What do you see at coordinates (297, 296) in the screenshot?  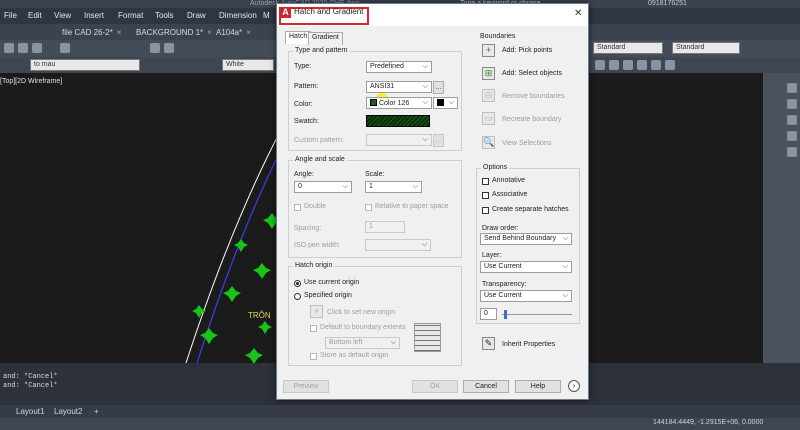 I see `specified-origin-radio` at bounding box center [297, 296].